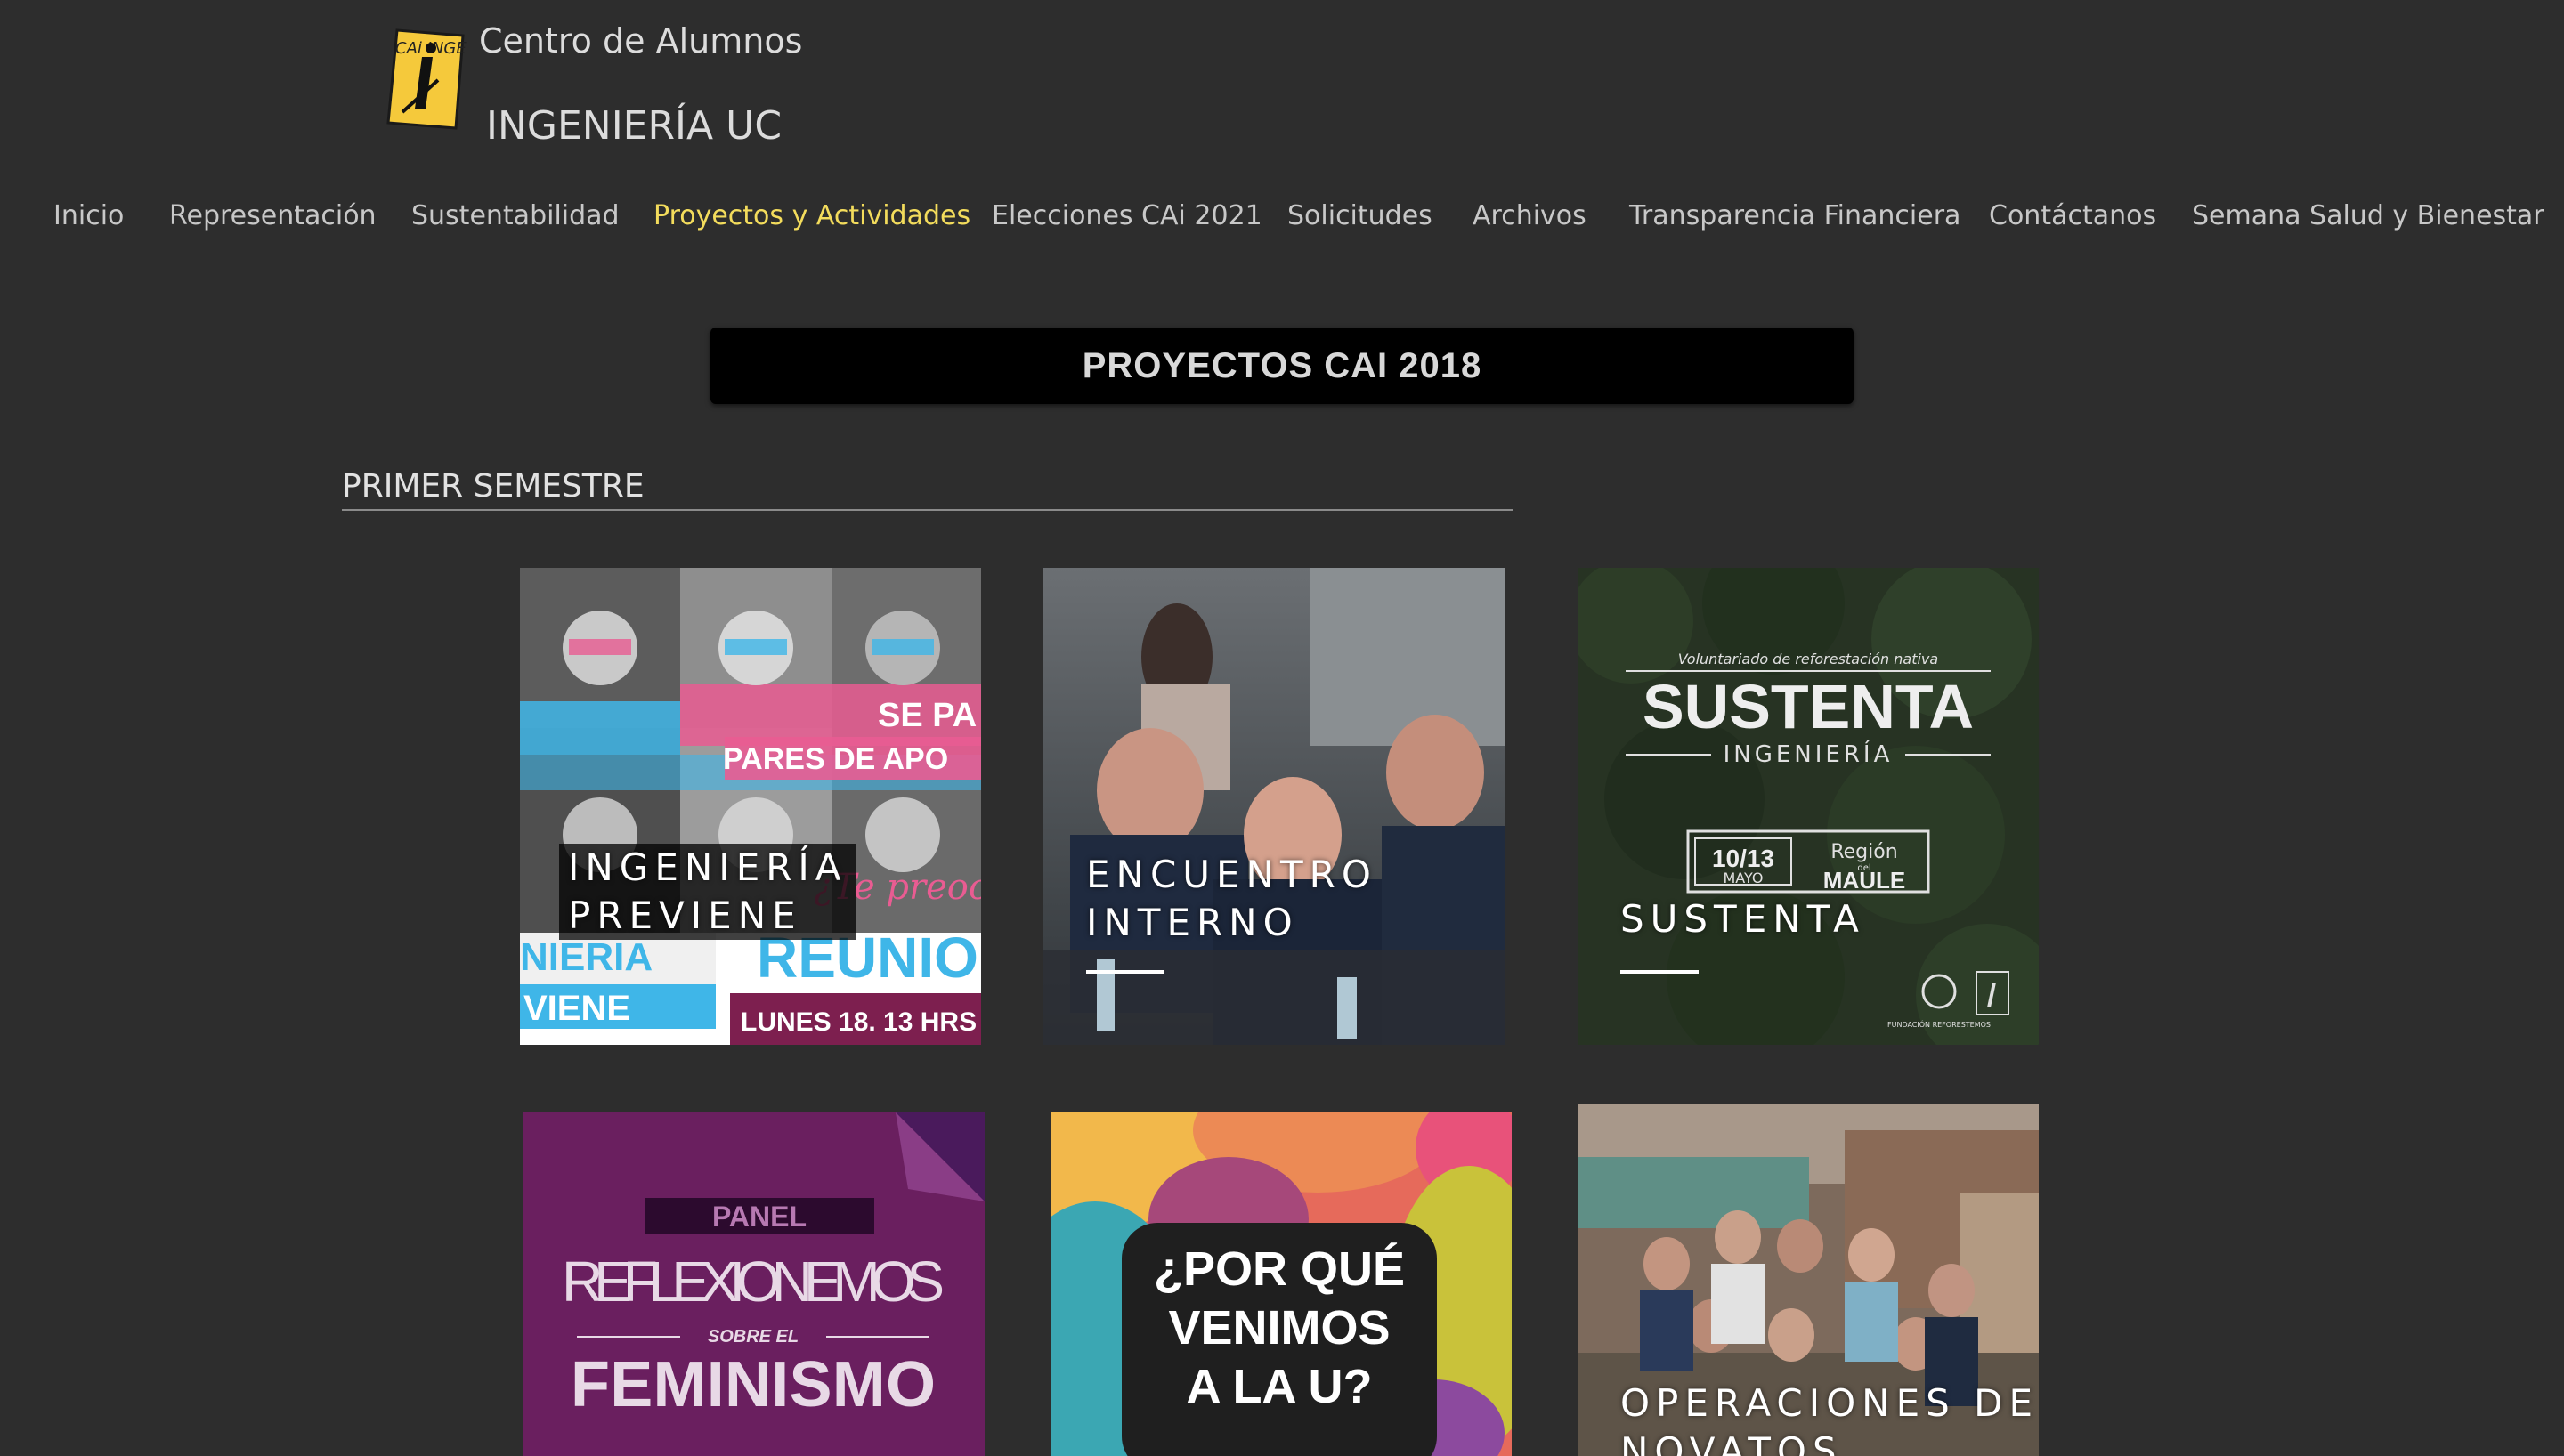 This screenshot has height=1456, width=2564. What do you see at coordinates (859, 1022) in the screenshot?
I see `image-text: LUNES 18. 13 HRS` at bounding box center [859, 1022].